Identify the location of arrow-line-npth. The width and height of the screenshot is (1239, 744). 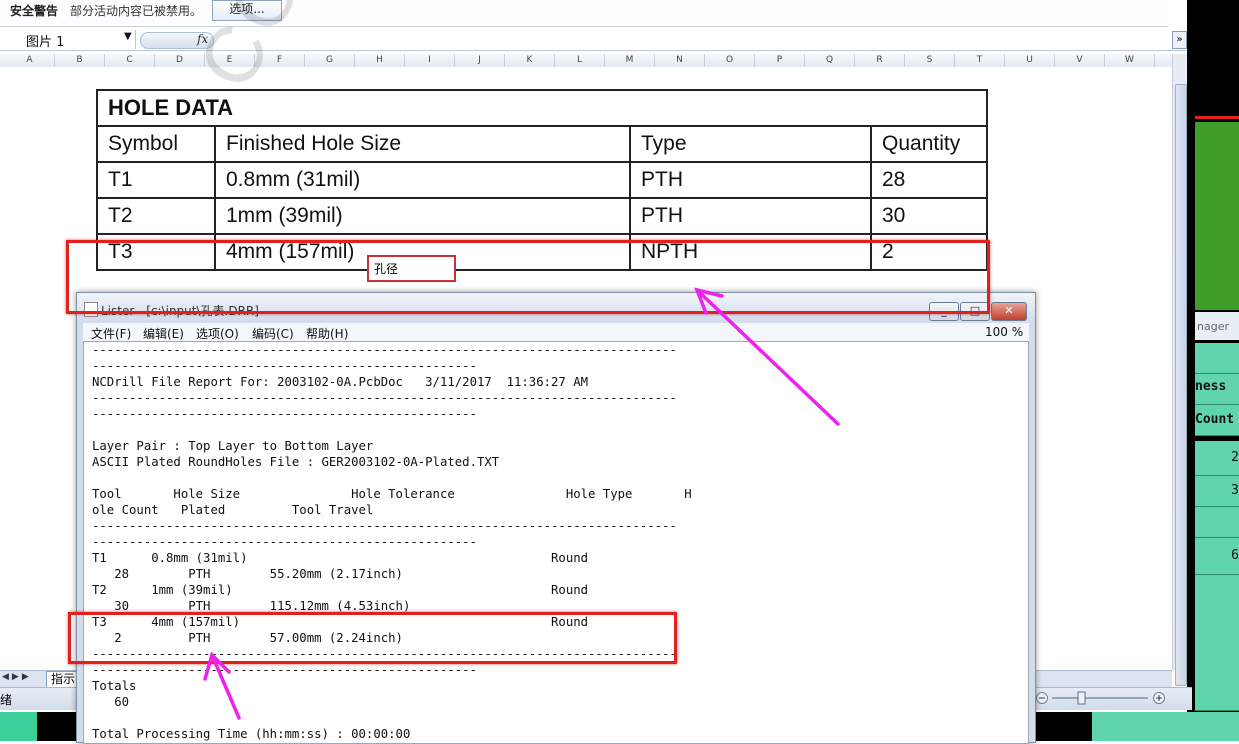
(767, 357).